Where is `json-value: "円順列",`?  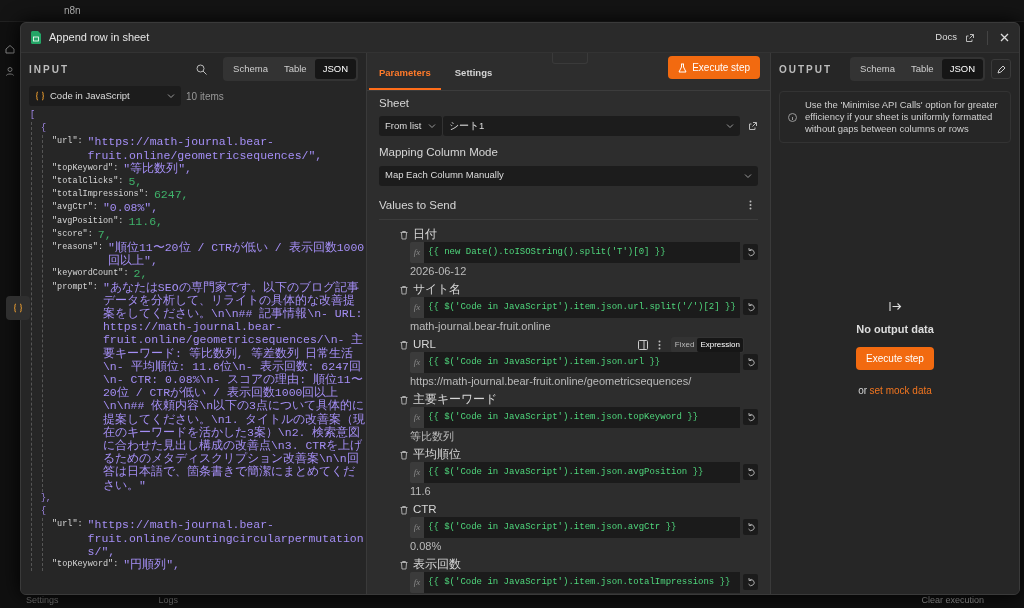 json-value: "円順列", is located at coordinates (152, 564).